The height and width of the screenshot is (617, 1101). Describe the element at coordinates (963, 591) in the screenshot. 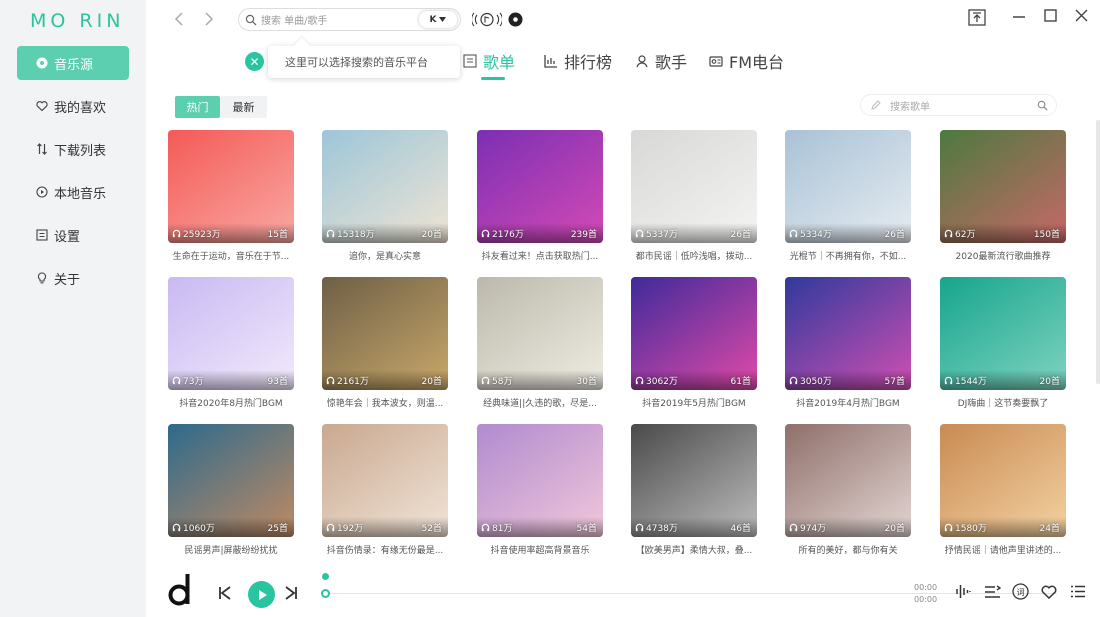

I see `sound-wave-icon` at that location.